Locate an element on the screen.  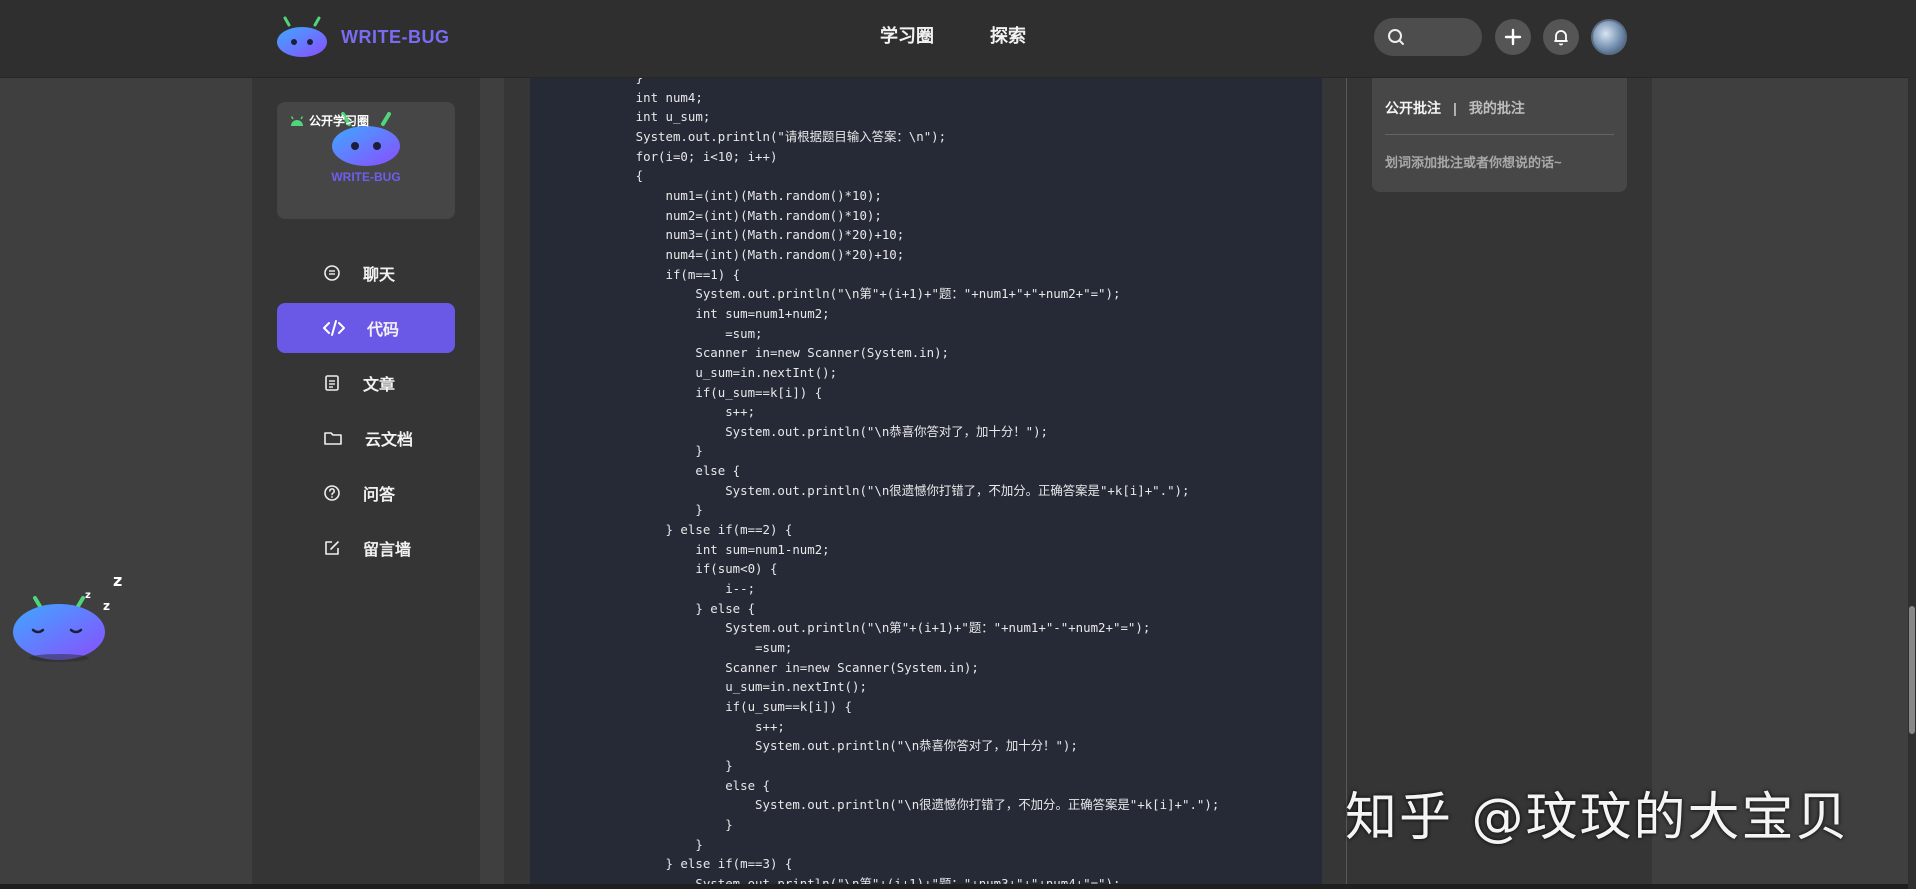
sidebar-item-label: 云文档 is located at coordinates (389, 440).